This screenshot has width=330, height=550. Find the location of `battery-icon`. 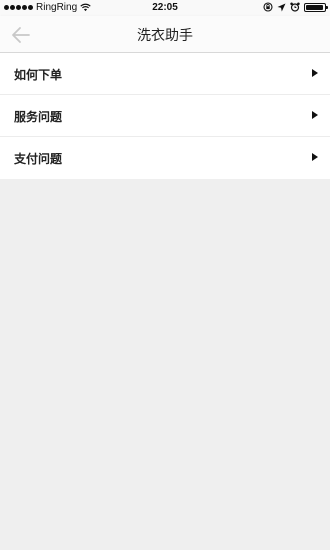

battery-icon is located at coordinates (316, 7).